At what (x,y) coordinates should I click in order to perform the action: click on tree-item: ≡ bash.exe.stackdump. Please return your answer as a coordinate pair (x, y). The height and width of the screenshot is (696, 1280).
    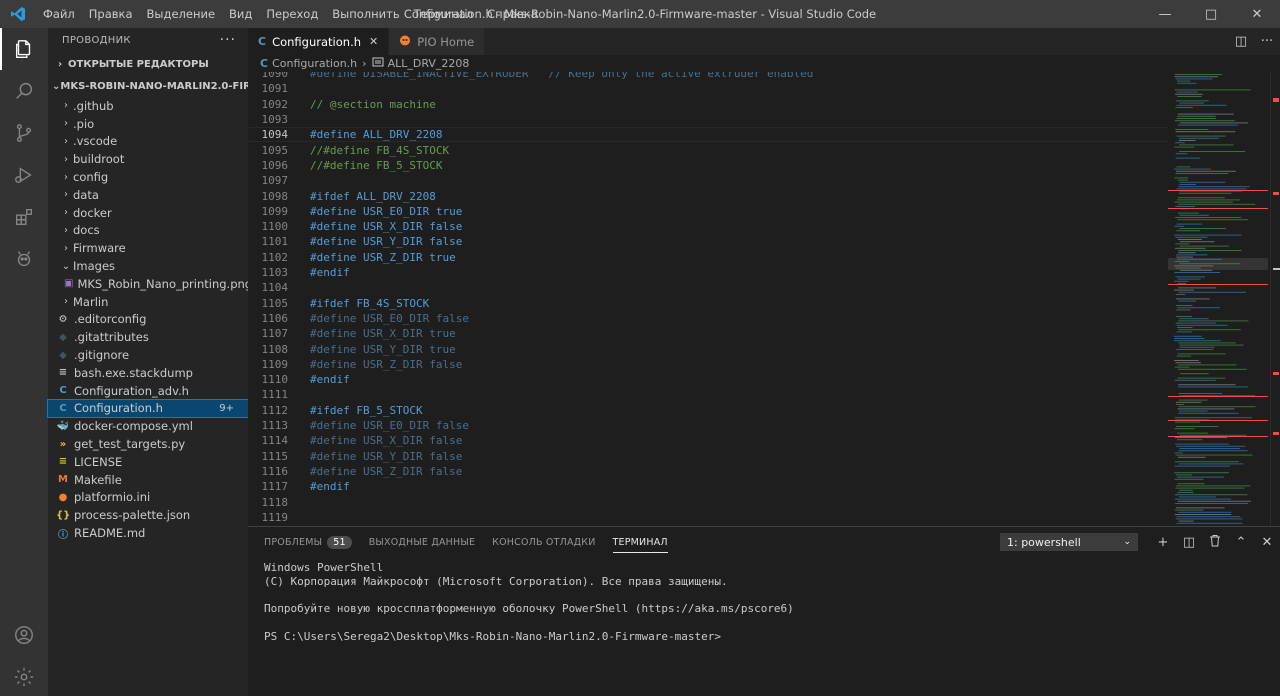
    Looking at the image, I should click on (148, 373).